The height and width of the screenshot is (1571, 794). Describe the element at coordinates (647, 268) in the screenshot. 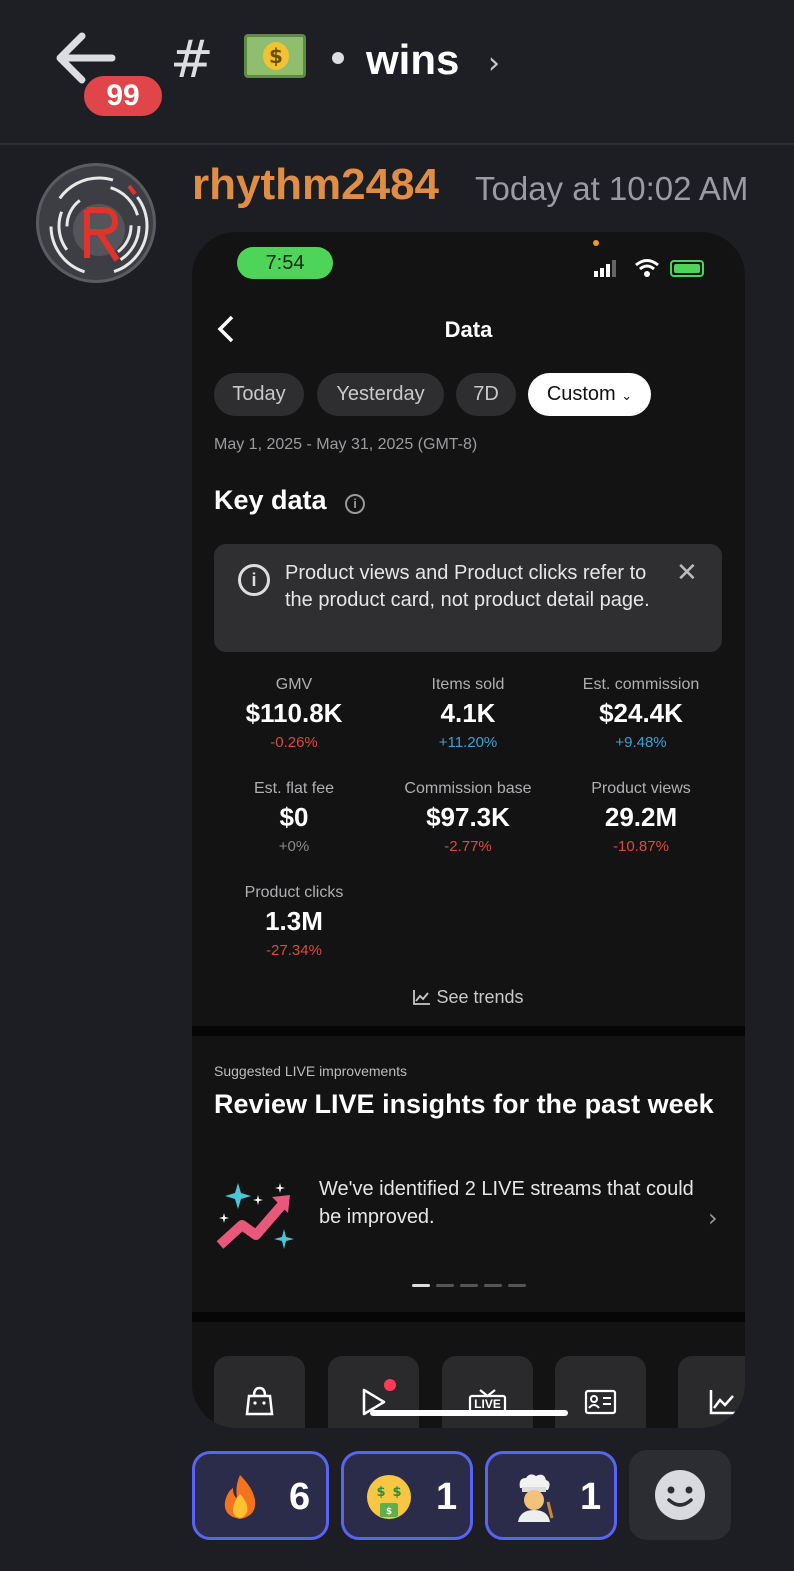

I see `wifi-icon` at that location.